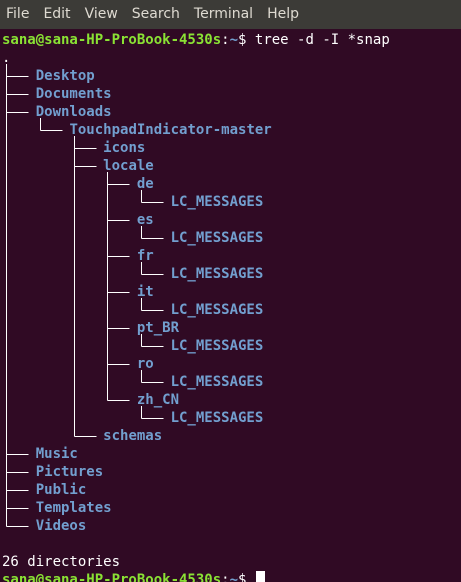  I want to click on tree-row: Documents, so click(57, 94).